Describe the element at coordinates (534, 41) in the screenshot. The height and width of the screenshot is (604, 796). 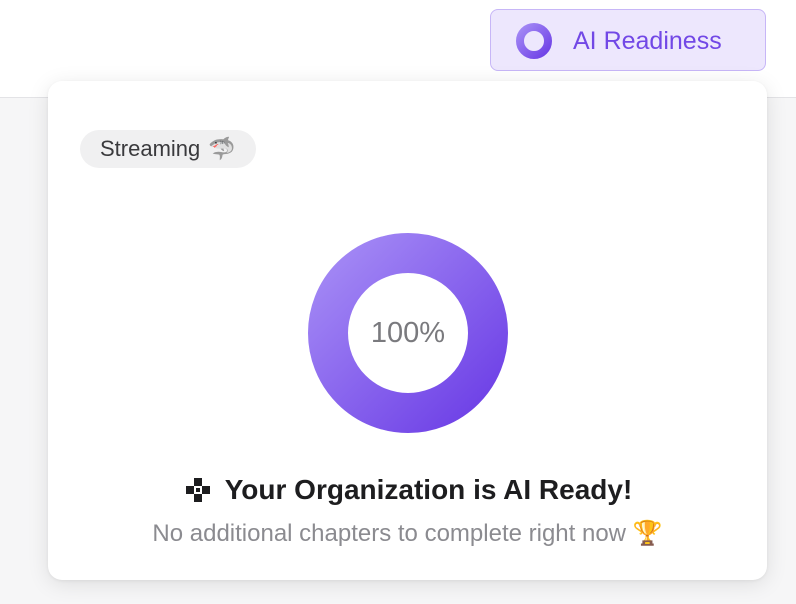
I see `ring-icon` at that location.